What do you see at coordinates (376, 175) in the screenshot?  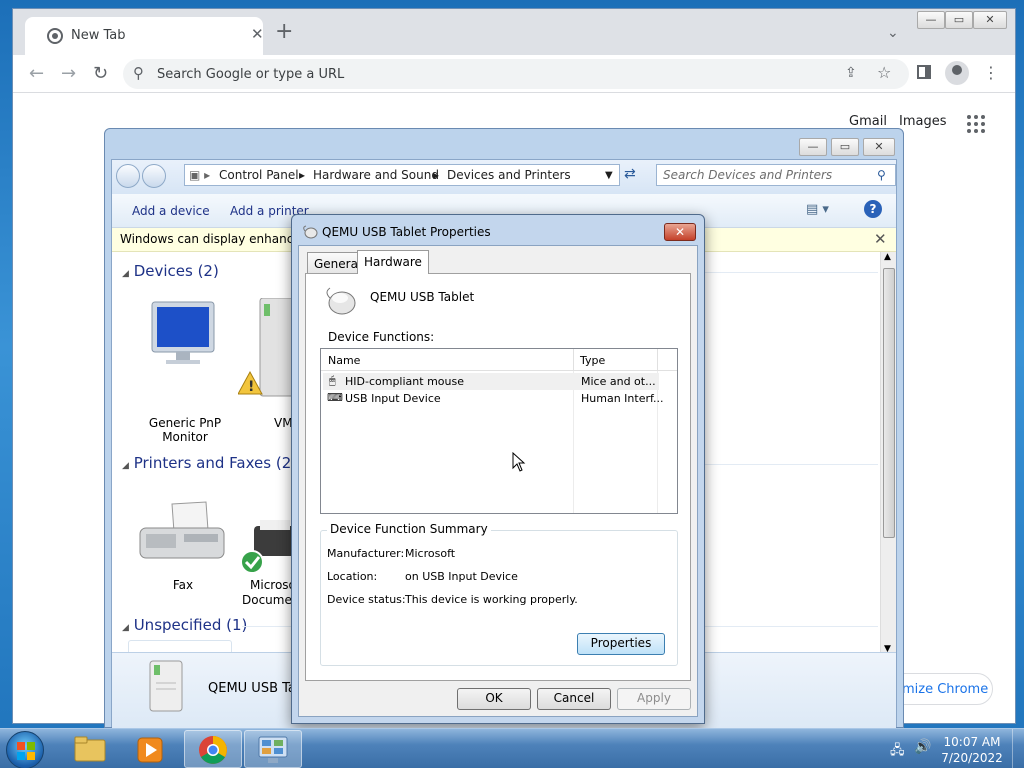 I see `breadcrumb-hardware-sound: Hardware and Sound` at bounding box center [376, 175].